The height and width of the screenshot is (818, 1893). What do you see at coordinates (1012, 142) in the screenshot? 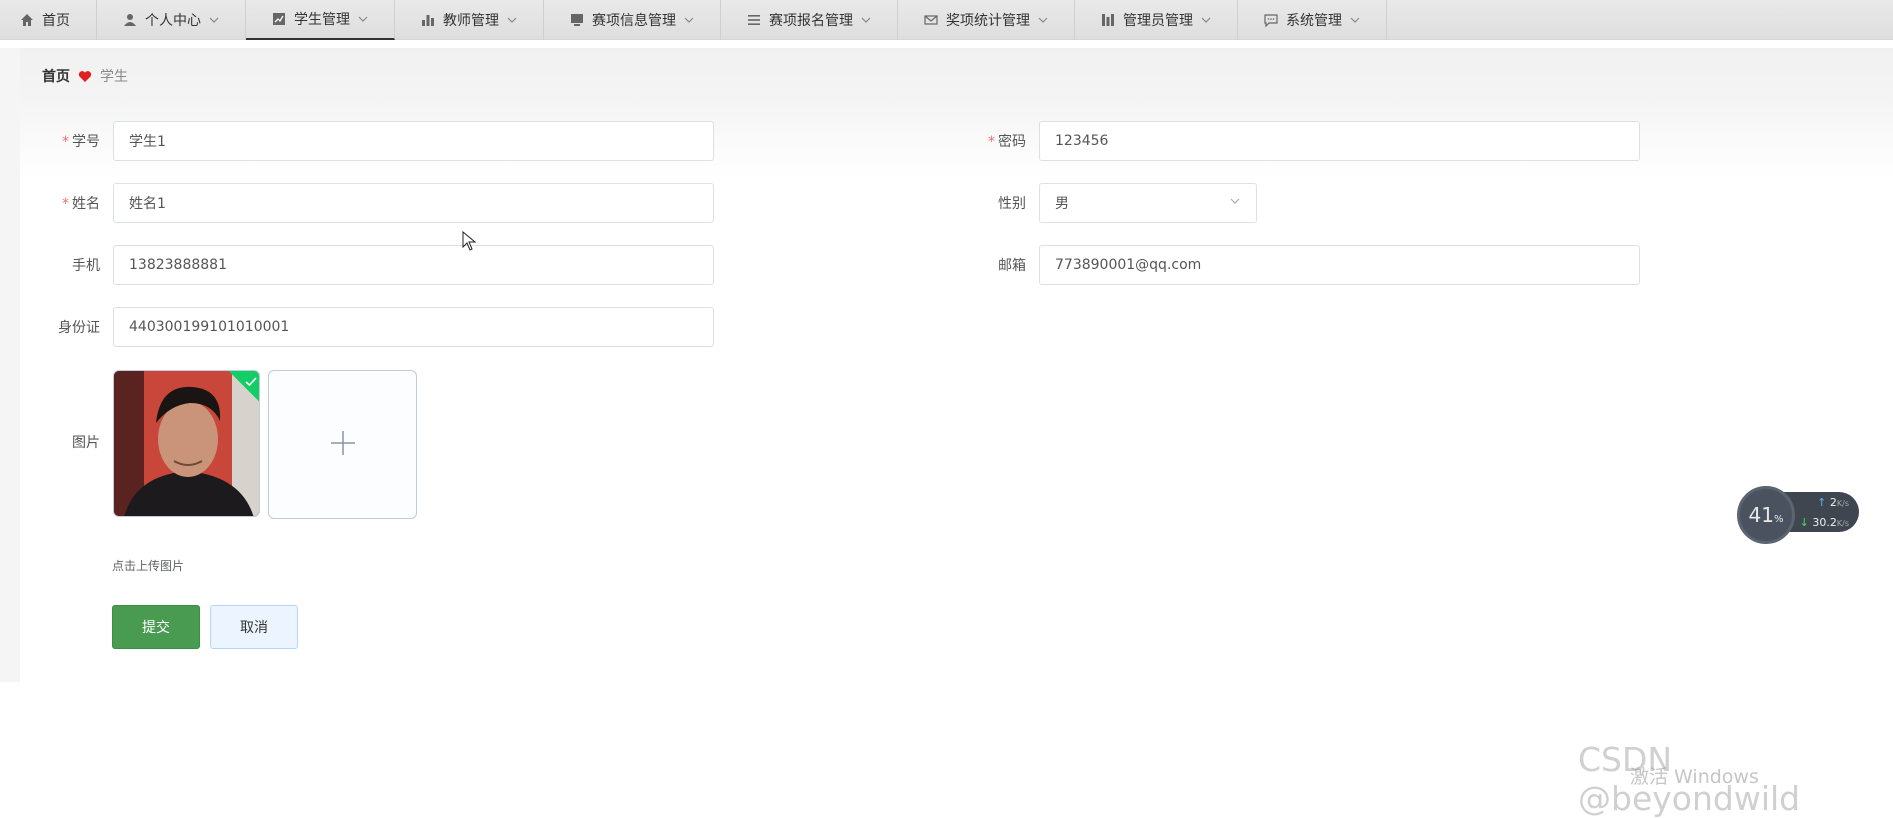
I see `password-label: 密码` at bounding box center [1012, 142].